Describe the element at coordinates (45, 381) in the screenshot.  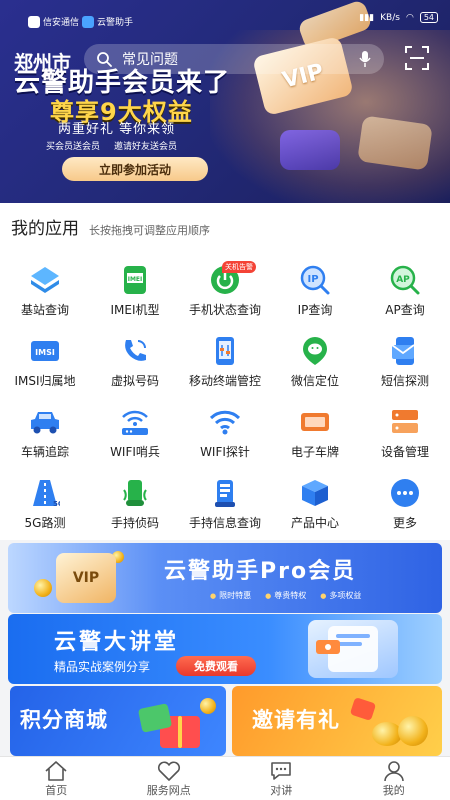
I see `app-label: IMSI归属地` at that location.